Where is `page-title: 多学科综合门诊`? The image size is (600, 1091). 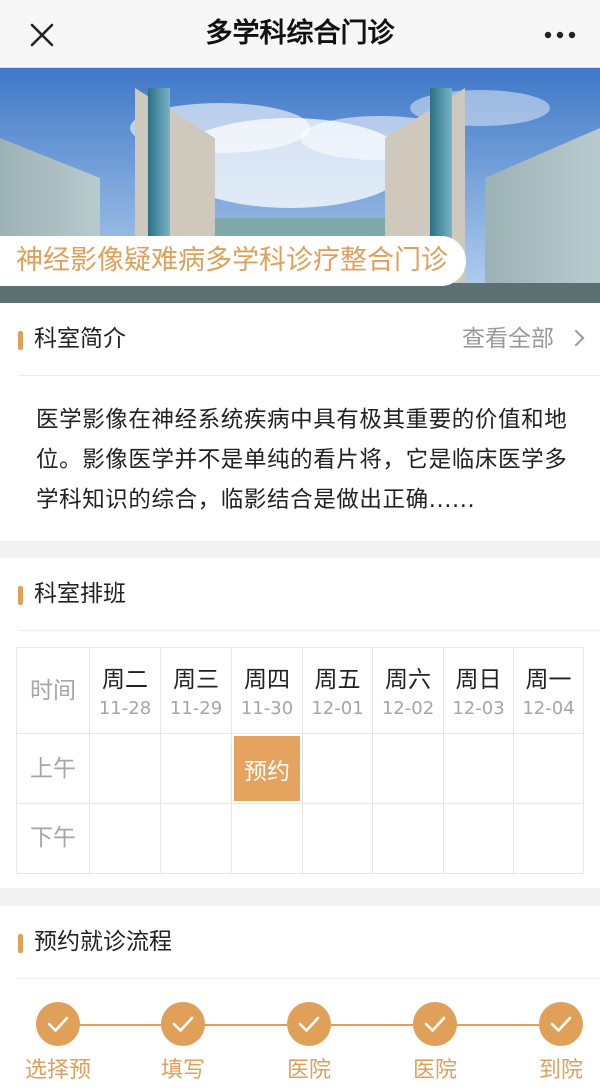
page-title: 多学科综合门诊 is located at coordinates (300, 33).